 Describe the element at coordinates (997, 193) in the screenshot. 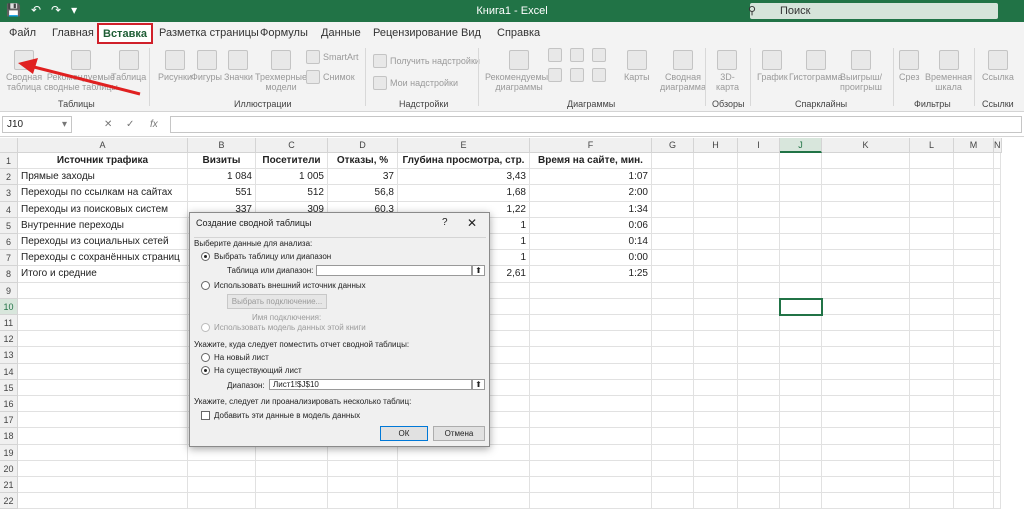

I see `cell-n3` at that location.